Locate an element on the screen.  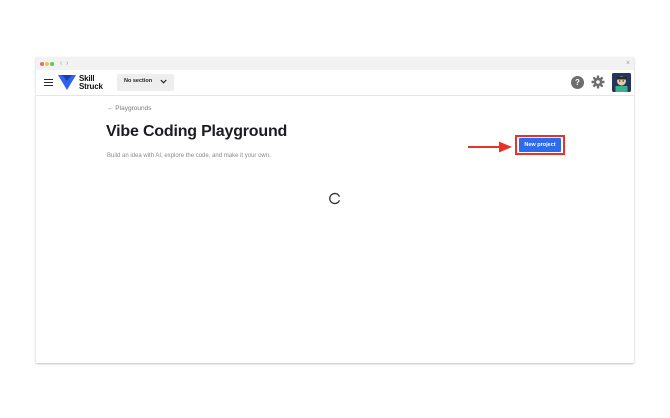
app-header: Skill Struck No section ? is located at coordinates (335, 83).